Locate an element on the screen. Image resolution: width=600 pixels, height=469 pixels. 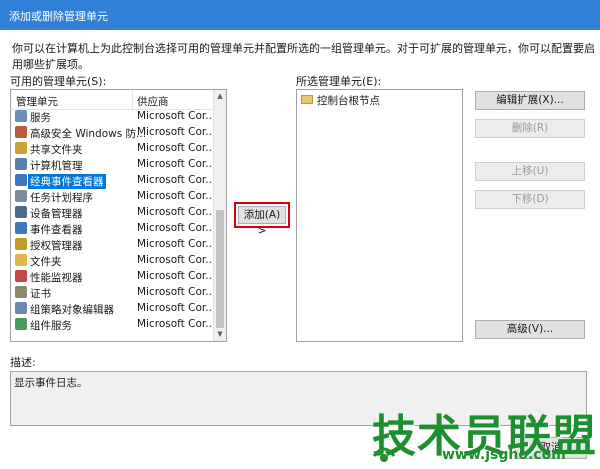
snapin-name: 计算机管理 is located at coordinates (56, 166).